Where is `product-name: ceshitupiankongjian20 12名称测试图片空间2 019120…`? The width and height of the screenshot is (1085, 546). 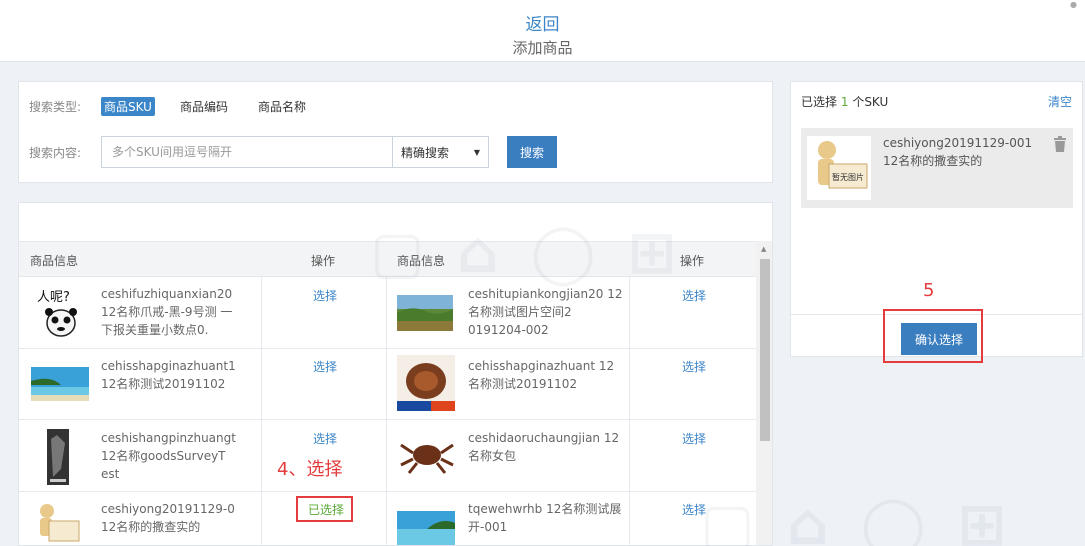
product-name: ceshitupiankongjian20 12名称测试图片空间2 019120… is located at coordinates (545, 312).